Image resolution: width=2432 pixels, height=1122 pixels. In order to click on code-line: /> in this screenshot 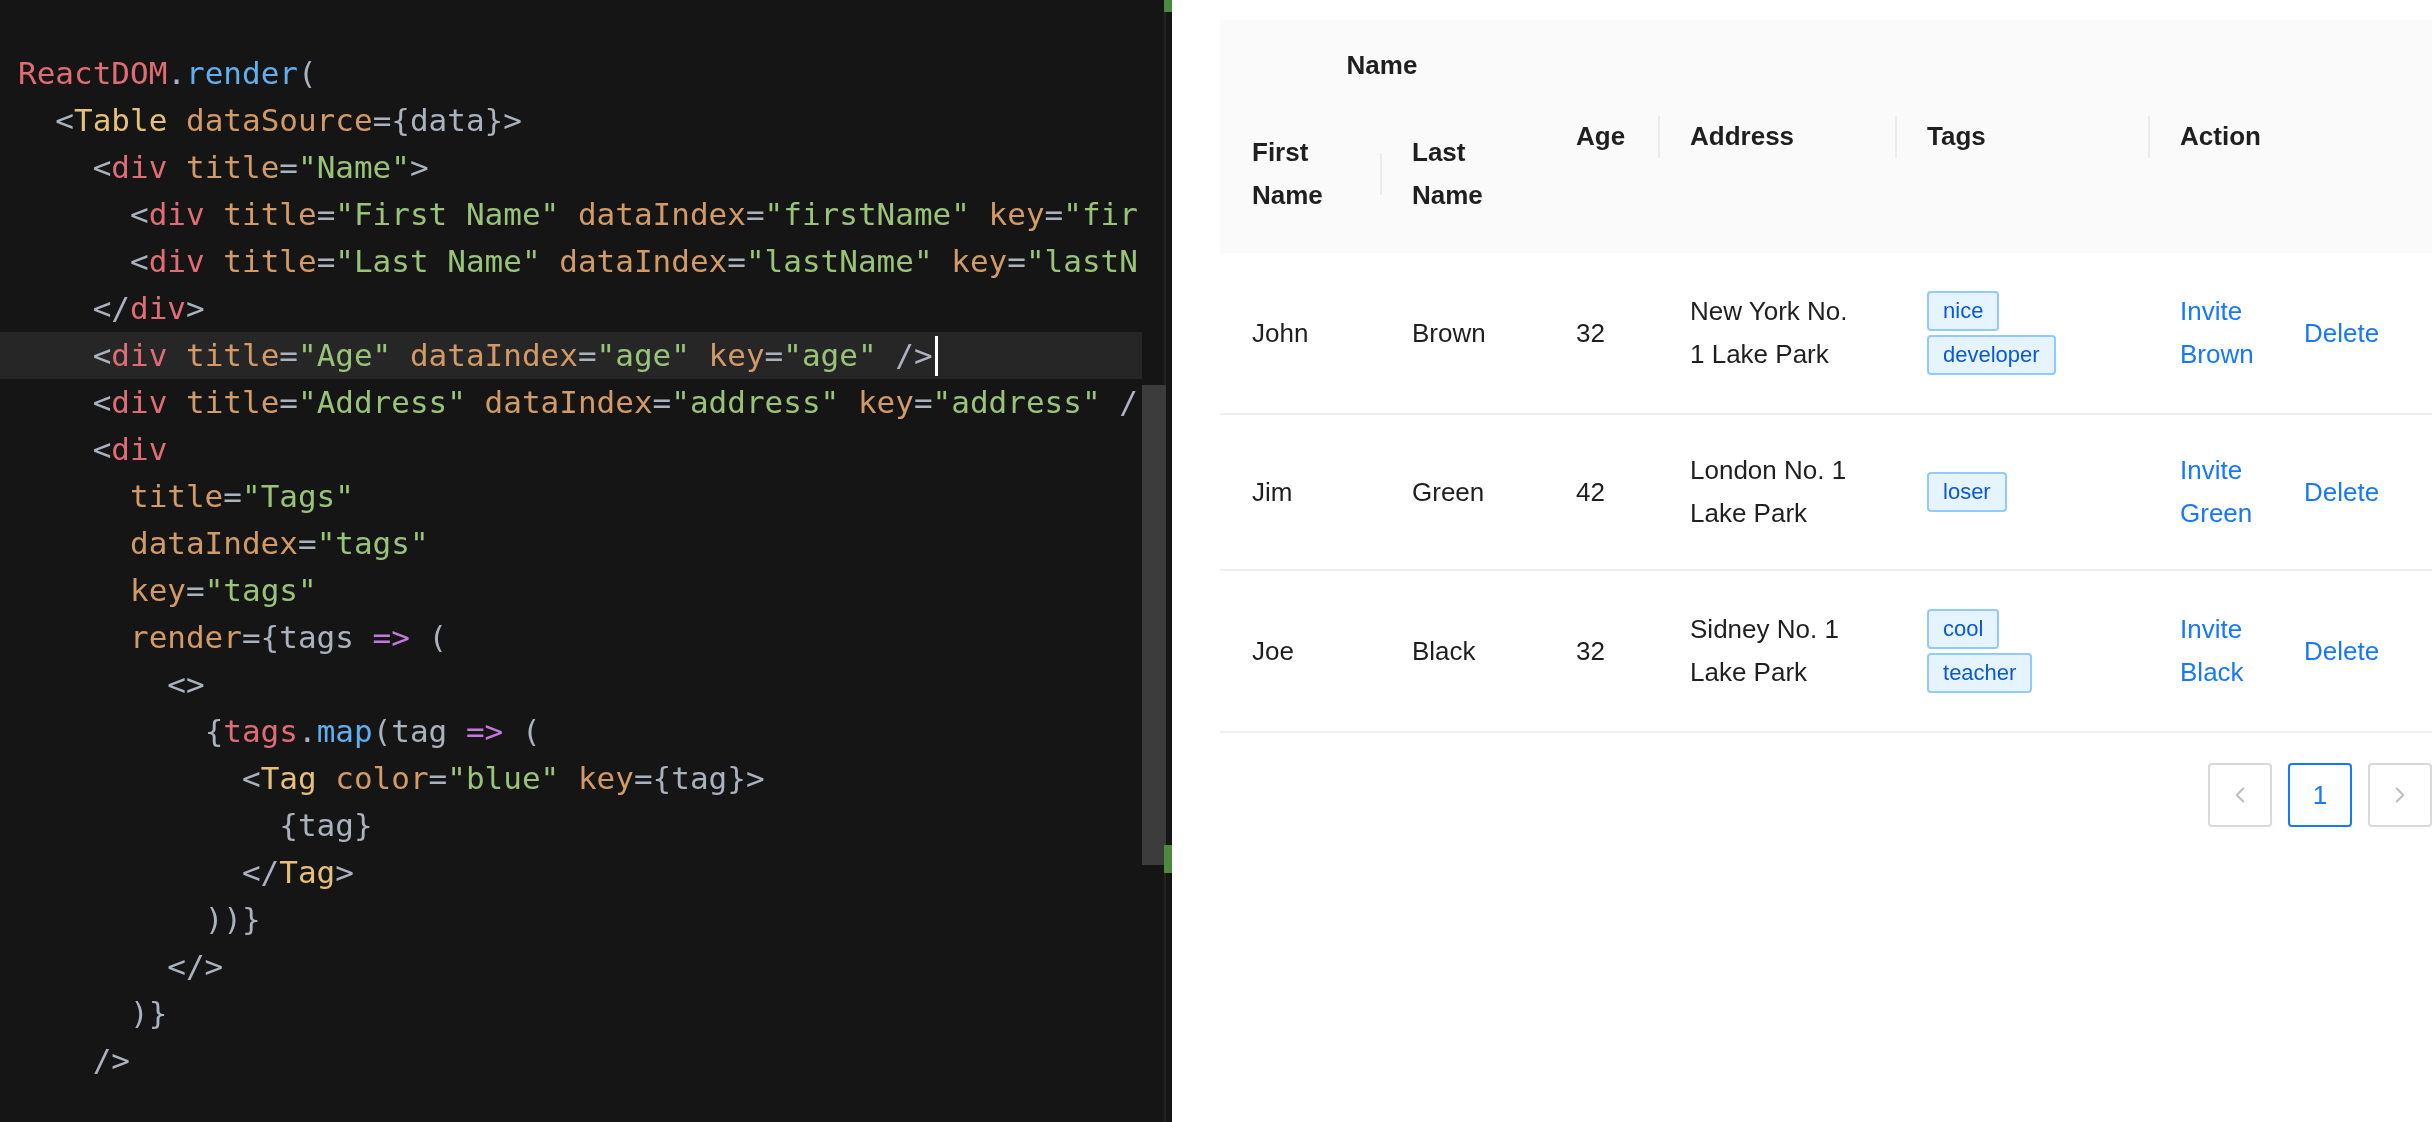, I will do `click(111, 1060)`.